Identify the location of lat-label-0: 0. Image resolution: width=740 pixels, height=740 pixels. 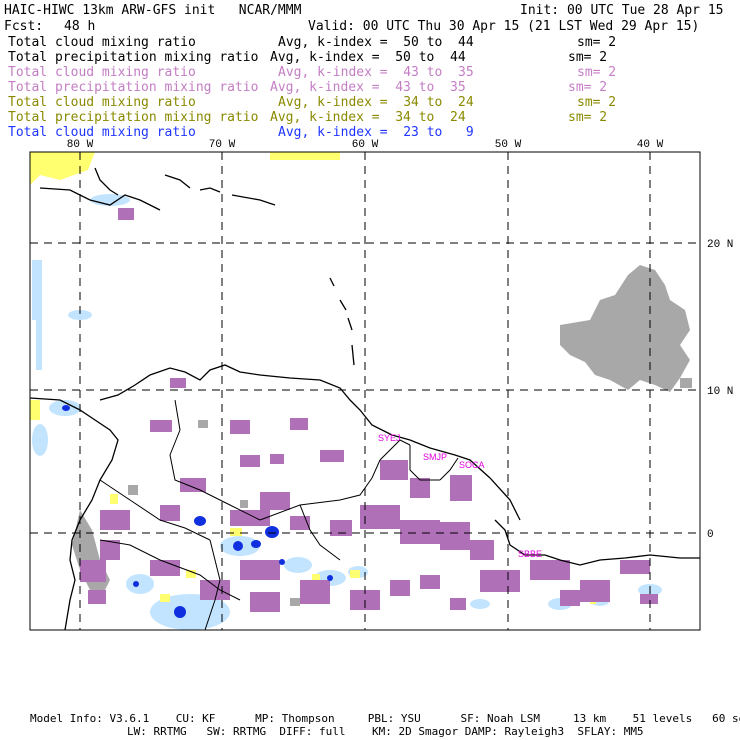
(710, 535).